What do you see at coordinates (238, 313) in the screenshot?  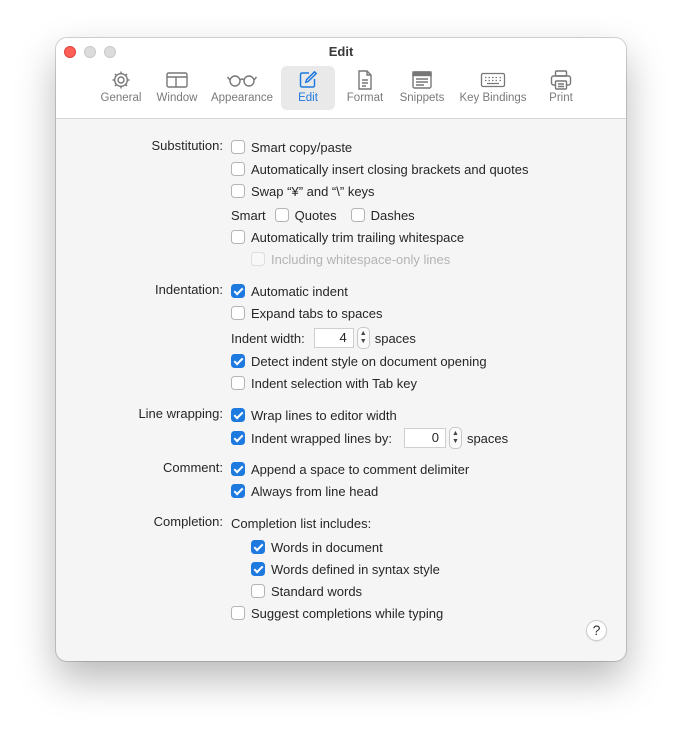 I see `expand-tabs-checkbox` at bounding box center [238, 313].